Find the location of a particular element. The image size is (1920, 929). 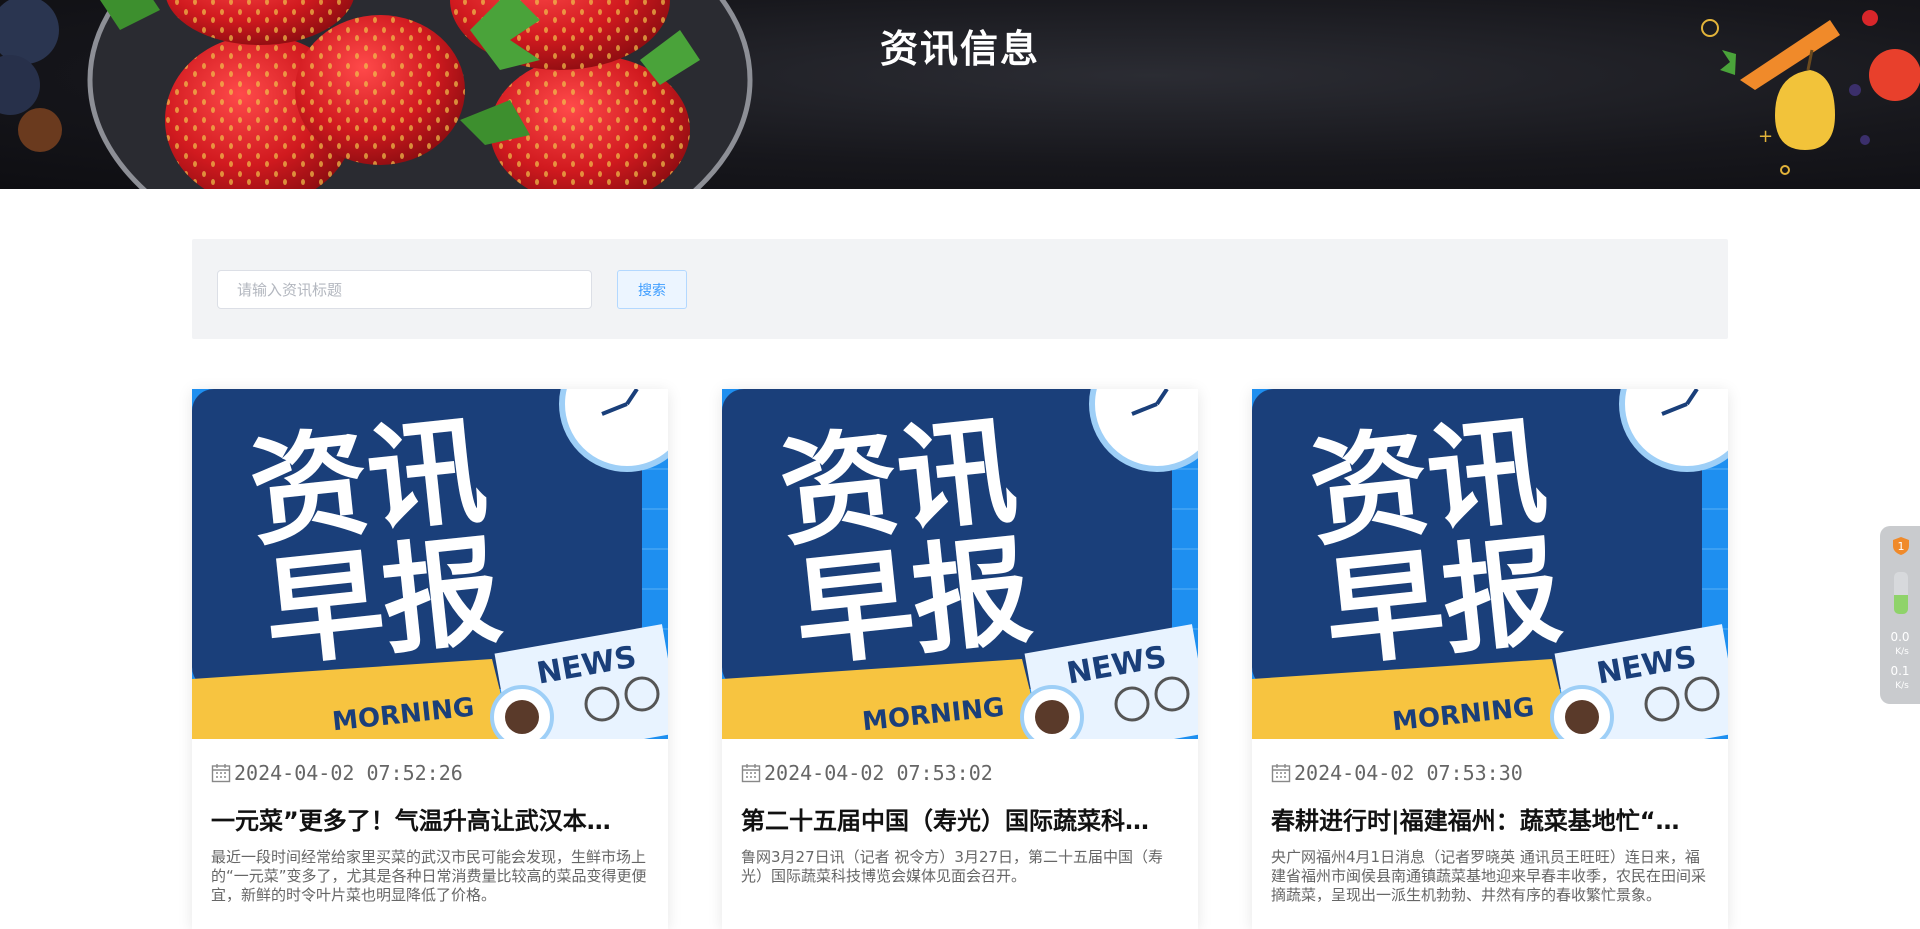

card-date: 2024-04-02 07:52:26 is located at coordinates (337, 773).